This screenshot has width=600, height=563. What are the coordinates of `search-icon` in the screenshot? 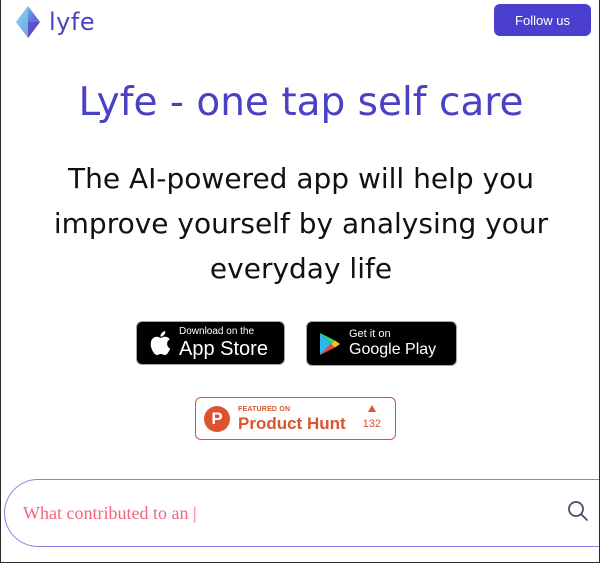 It's located at (578, 511).